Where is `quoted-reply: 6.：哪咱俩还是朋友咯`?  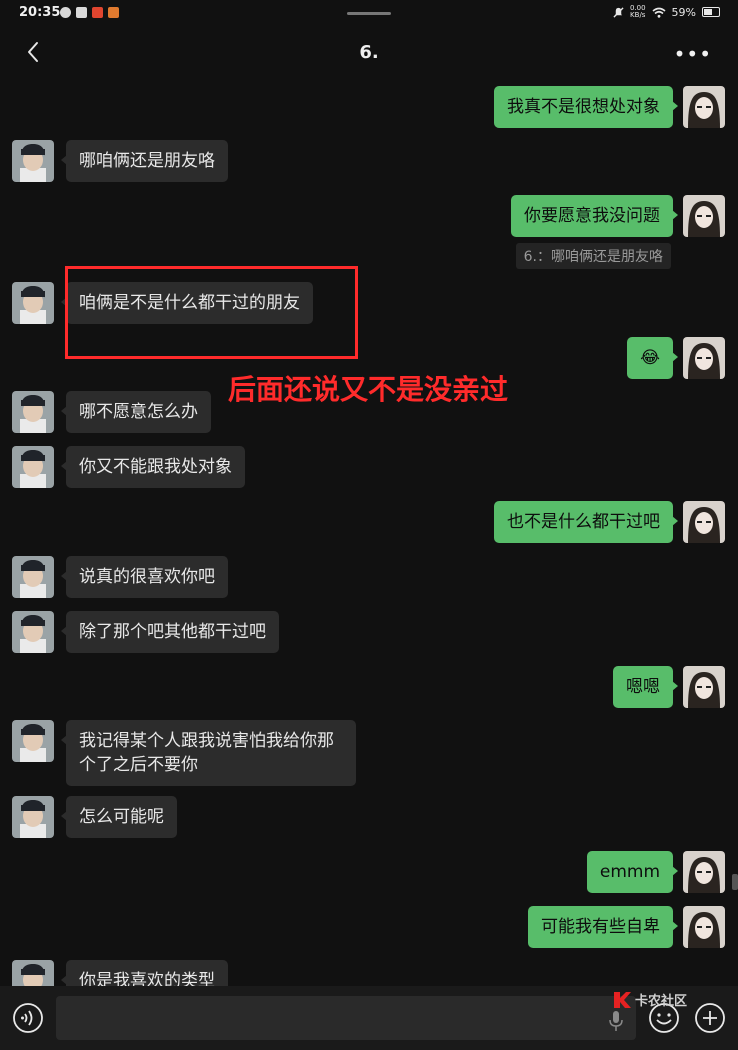 quoted-reply: 6.：哪咱俩还是朋友咯 is located at coordinates (593, 256).